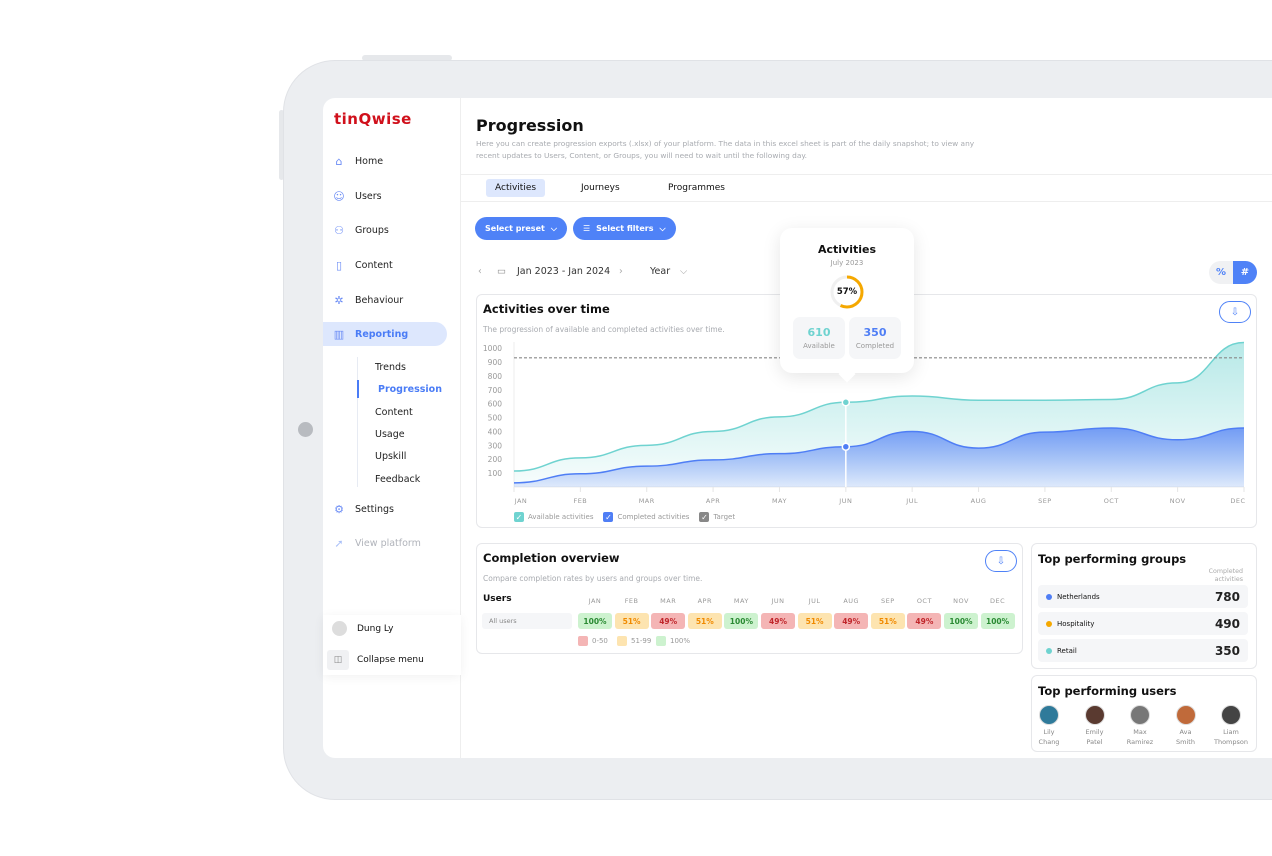 The height and width of the screenshot is (856, 1272). I want to click on completed-label: Completed, so click(875, 346).